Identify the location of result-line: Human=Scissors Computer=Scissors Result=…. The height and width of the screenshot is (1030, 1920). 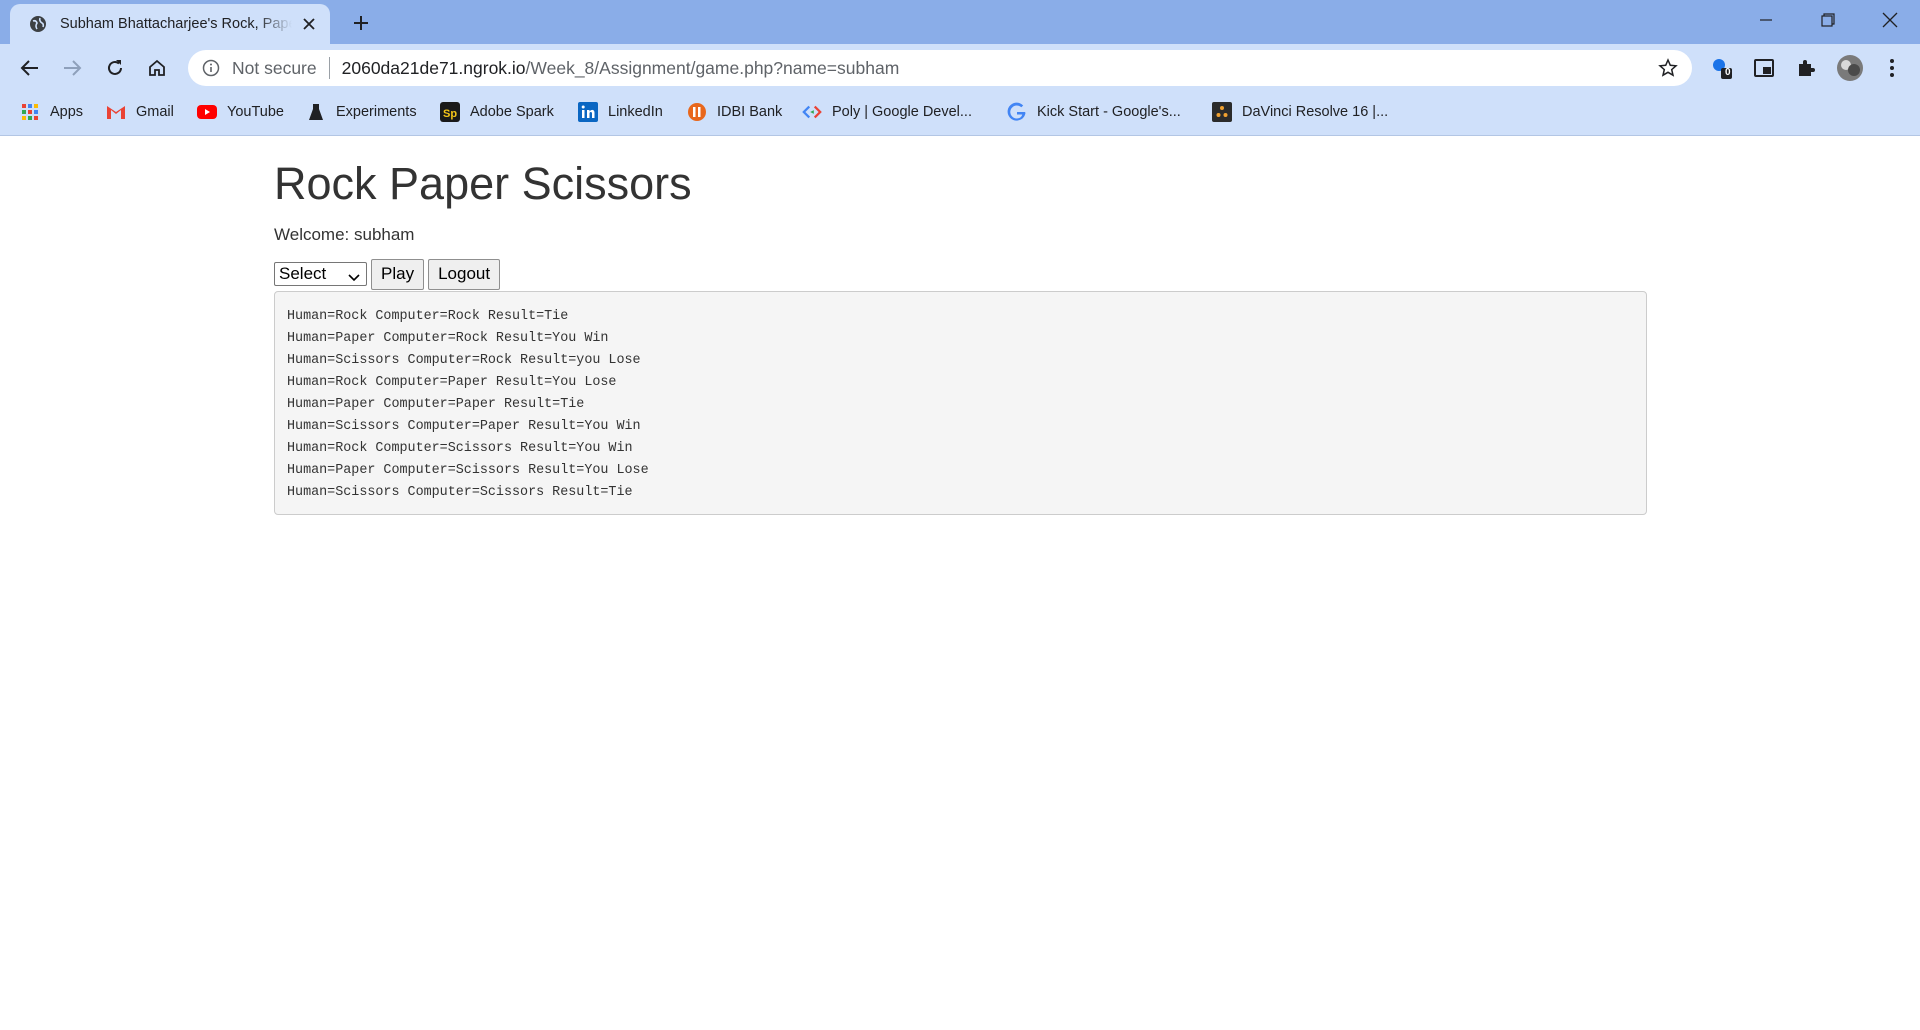
(460, 492).